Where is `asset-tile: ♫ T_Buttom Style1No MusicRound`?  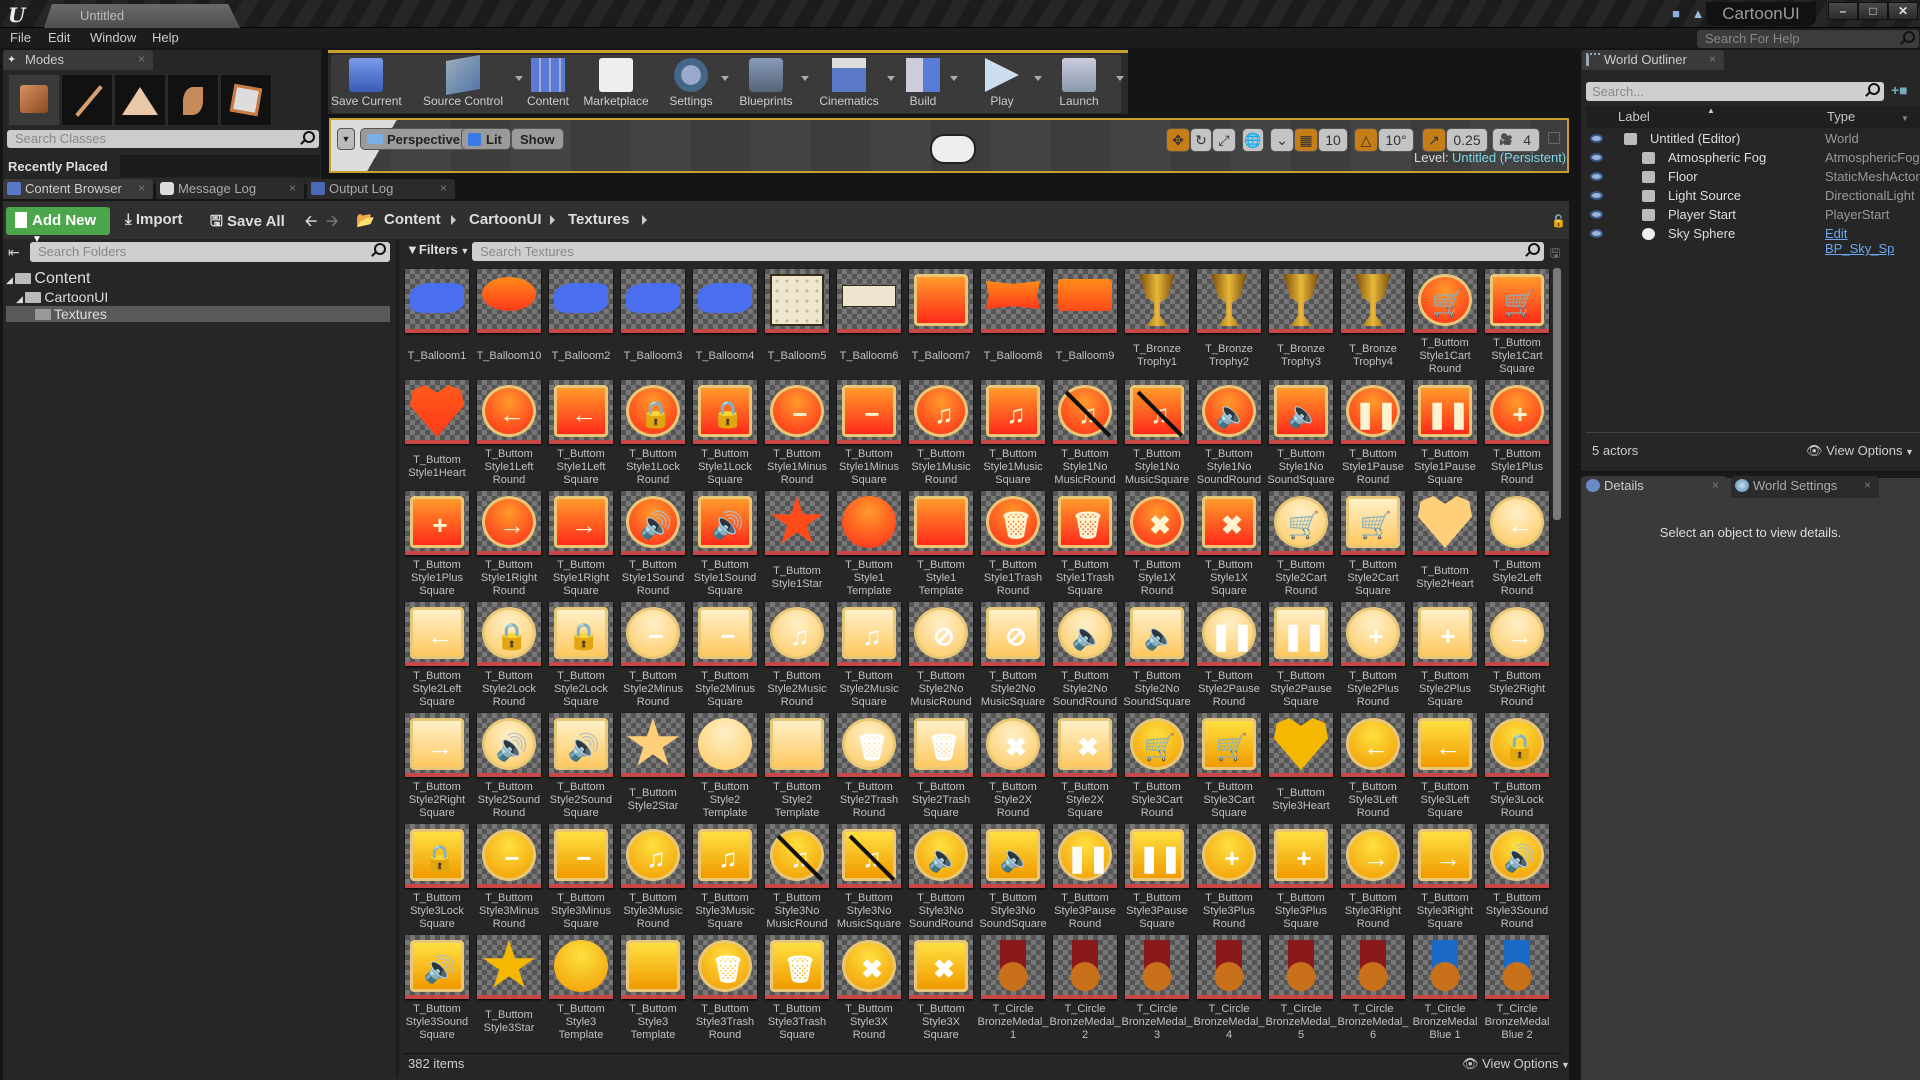
asset-tile: ♫ T_Buttom Style1No MusicRound is located at coordinates (1085, 434).